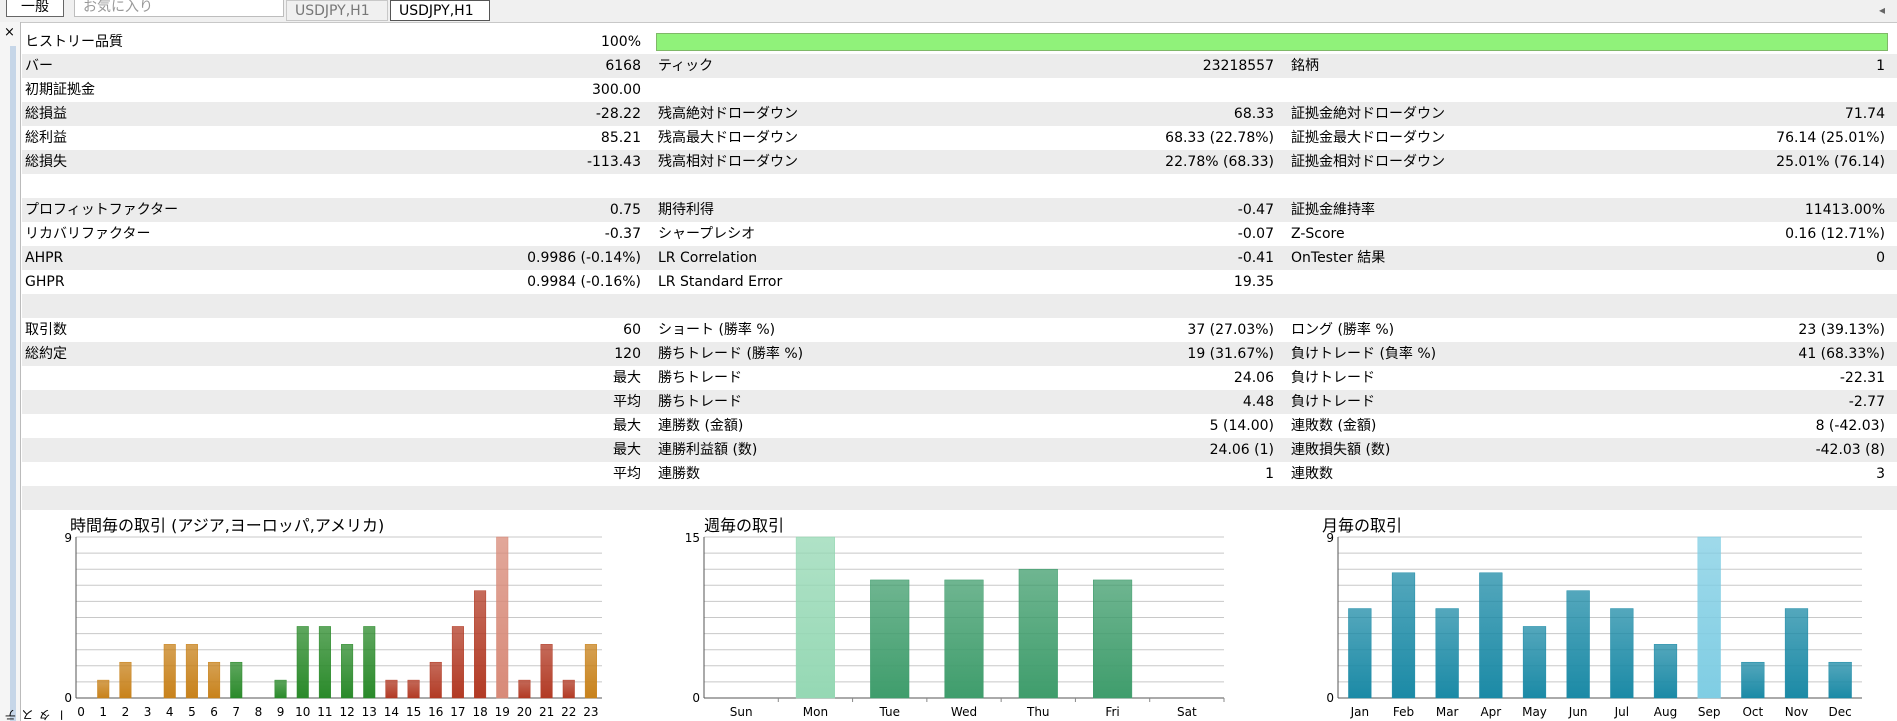 This screenshot has height=721, width=1897. I want to click on tester-sidebar: × テスター, so click(34, 371).